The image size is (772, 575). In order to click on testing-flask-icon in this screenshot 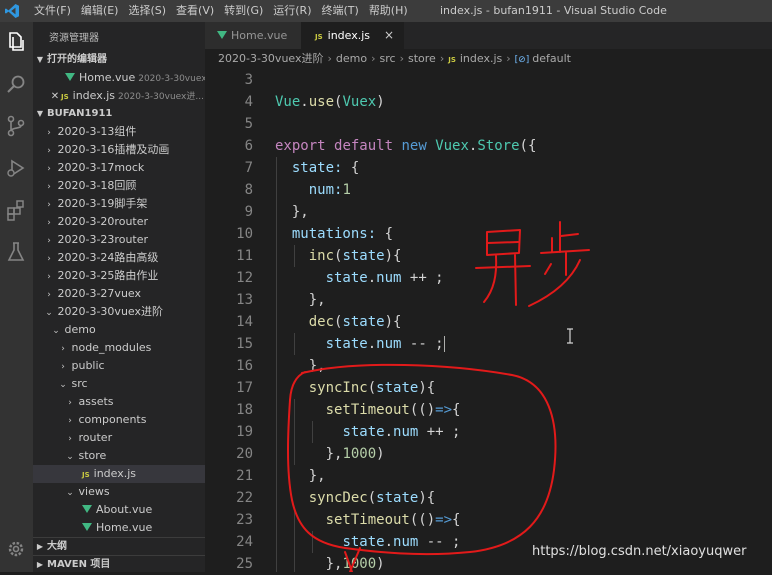, I will do `click(16, 252)`.